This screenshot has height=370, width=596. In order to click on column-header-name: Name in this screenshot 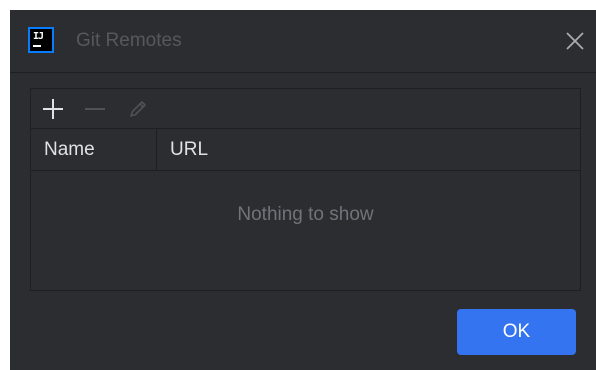, I will do `click(94, 149)`.